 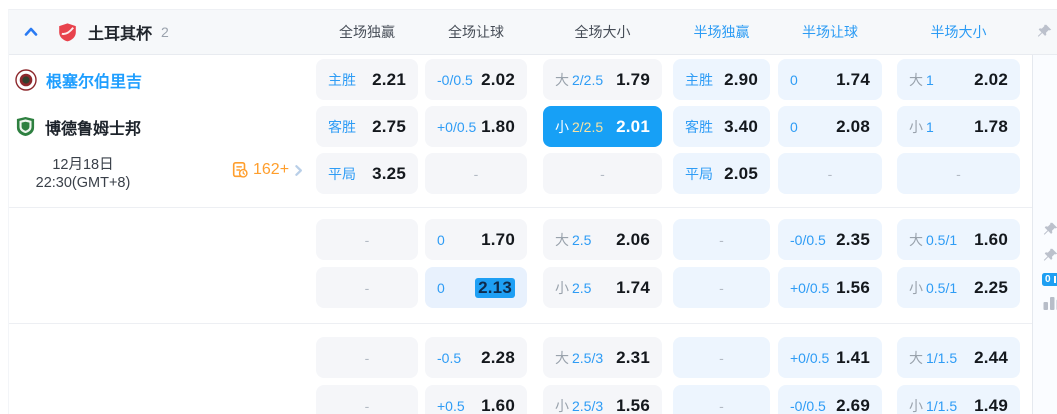 What do you see at coordinates (476, 126) in the screenshot?
I see `odds-cell: +0/0.5 1.80` at bounding box center [476, 126].